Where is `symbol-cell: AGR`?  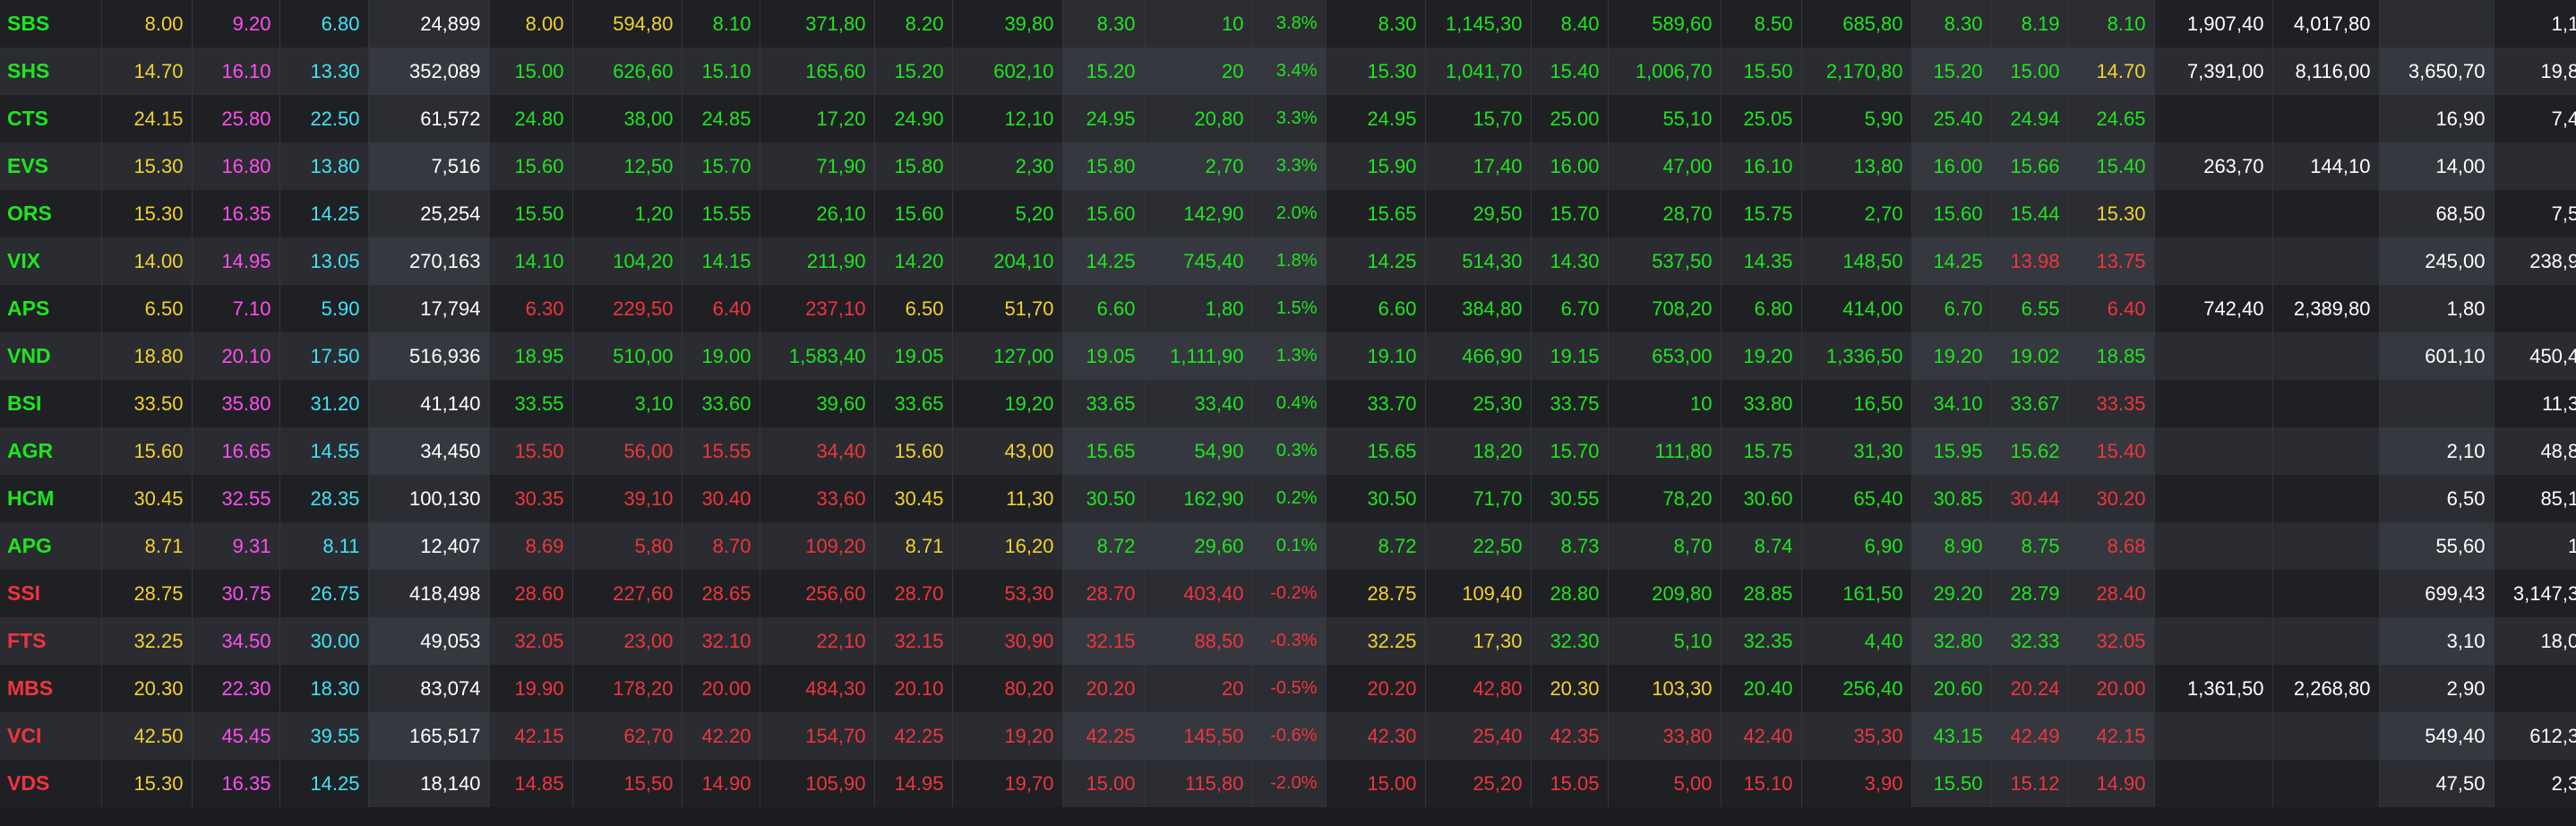
symbol-cell: AGR is located at coordinates (51, 451).